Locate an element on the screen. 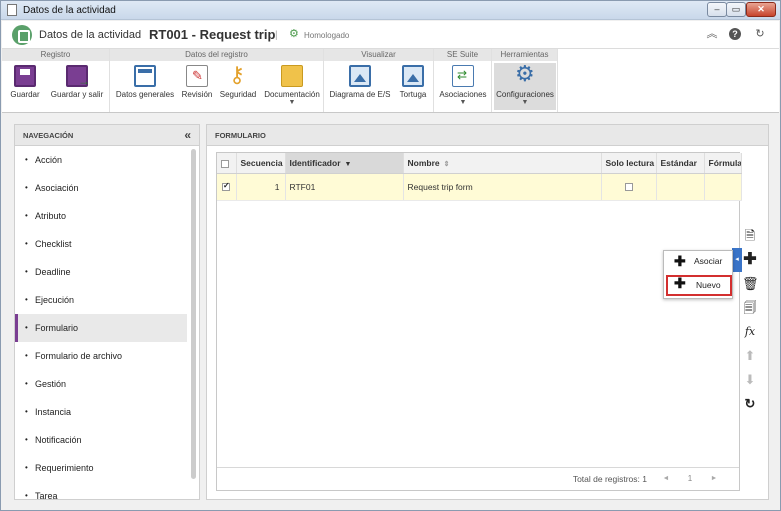 Image resolution: width=781 pixels, height=511 pixels. select-all-header is located at coordinates (227, 163).